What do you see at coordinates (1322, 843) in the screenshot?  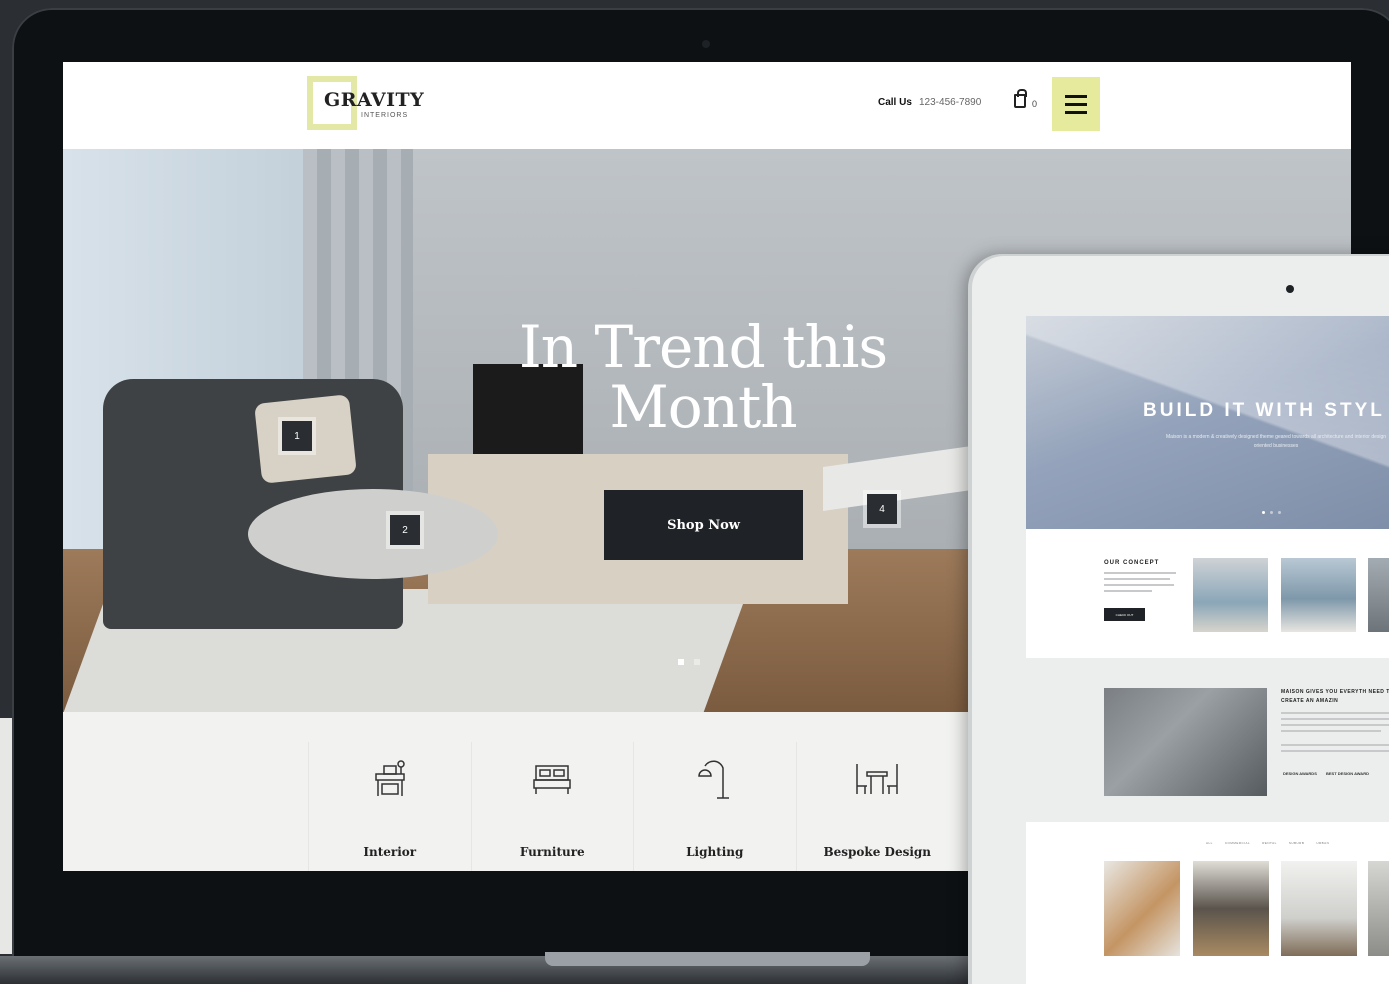 I see `filter-urban: URBAN` at bounding box center [1322, 843].